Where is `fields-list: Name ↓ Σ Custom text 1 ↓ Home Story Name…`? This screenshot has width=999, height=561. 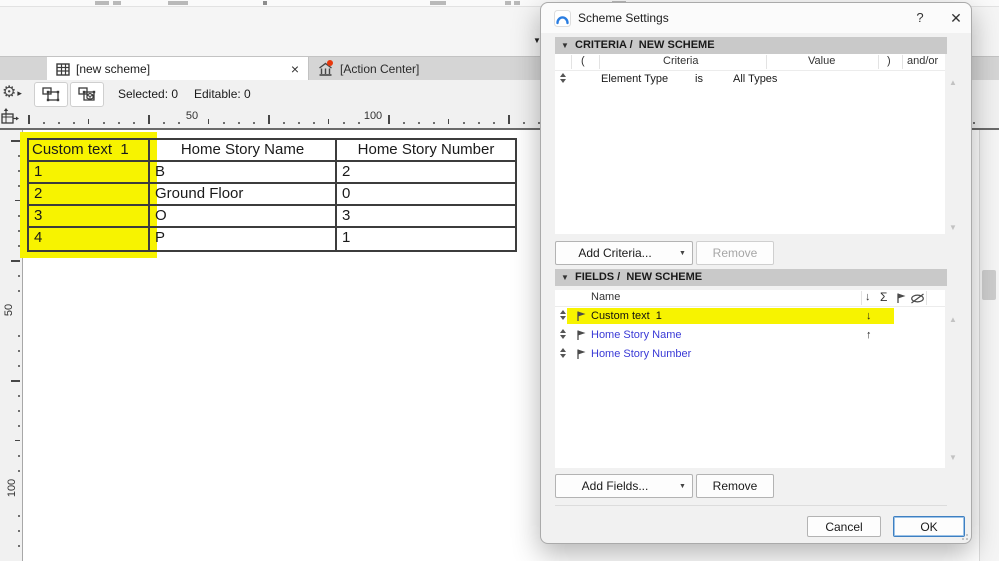
fields-list: Name ↓ Σ Custom text 1 ↓ Home Story Name… is located at coordinates (750, 379).